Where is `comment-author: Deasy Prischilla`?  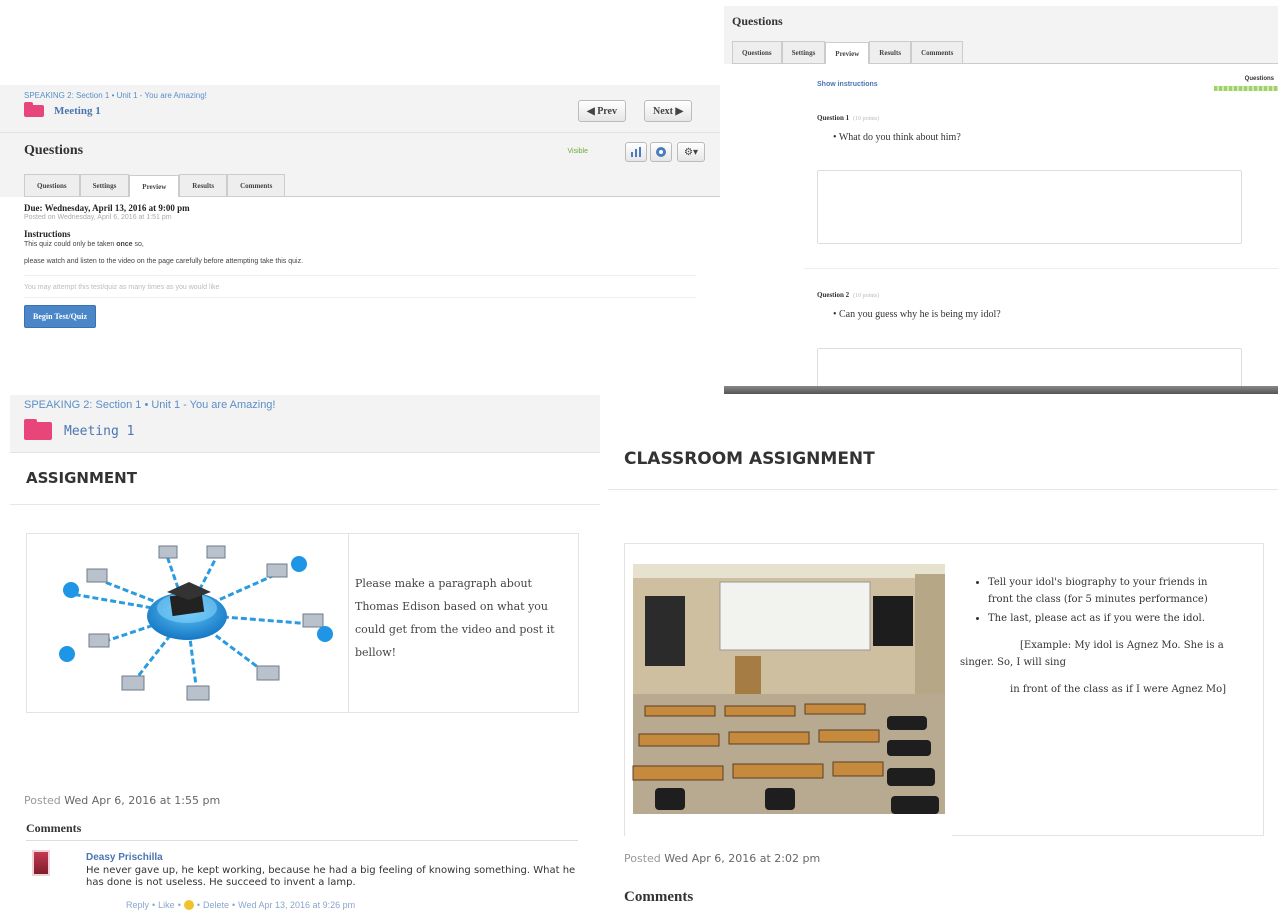
comment-author: Deasy Prischilla is located at coordinates (124, 857).